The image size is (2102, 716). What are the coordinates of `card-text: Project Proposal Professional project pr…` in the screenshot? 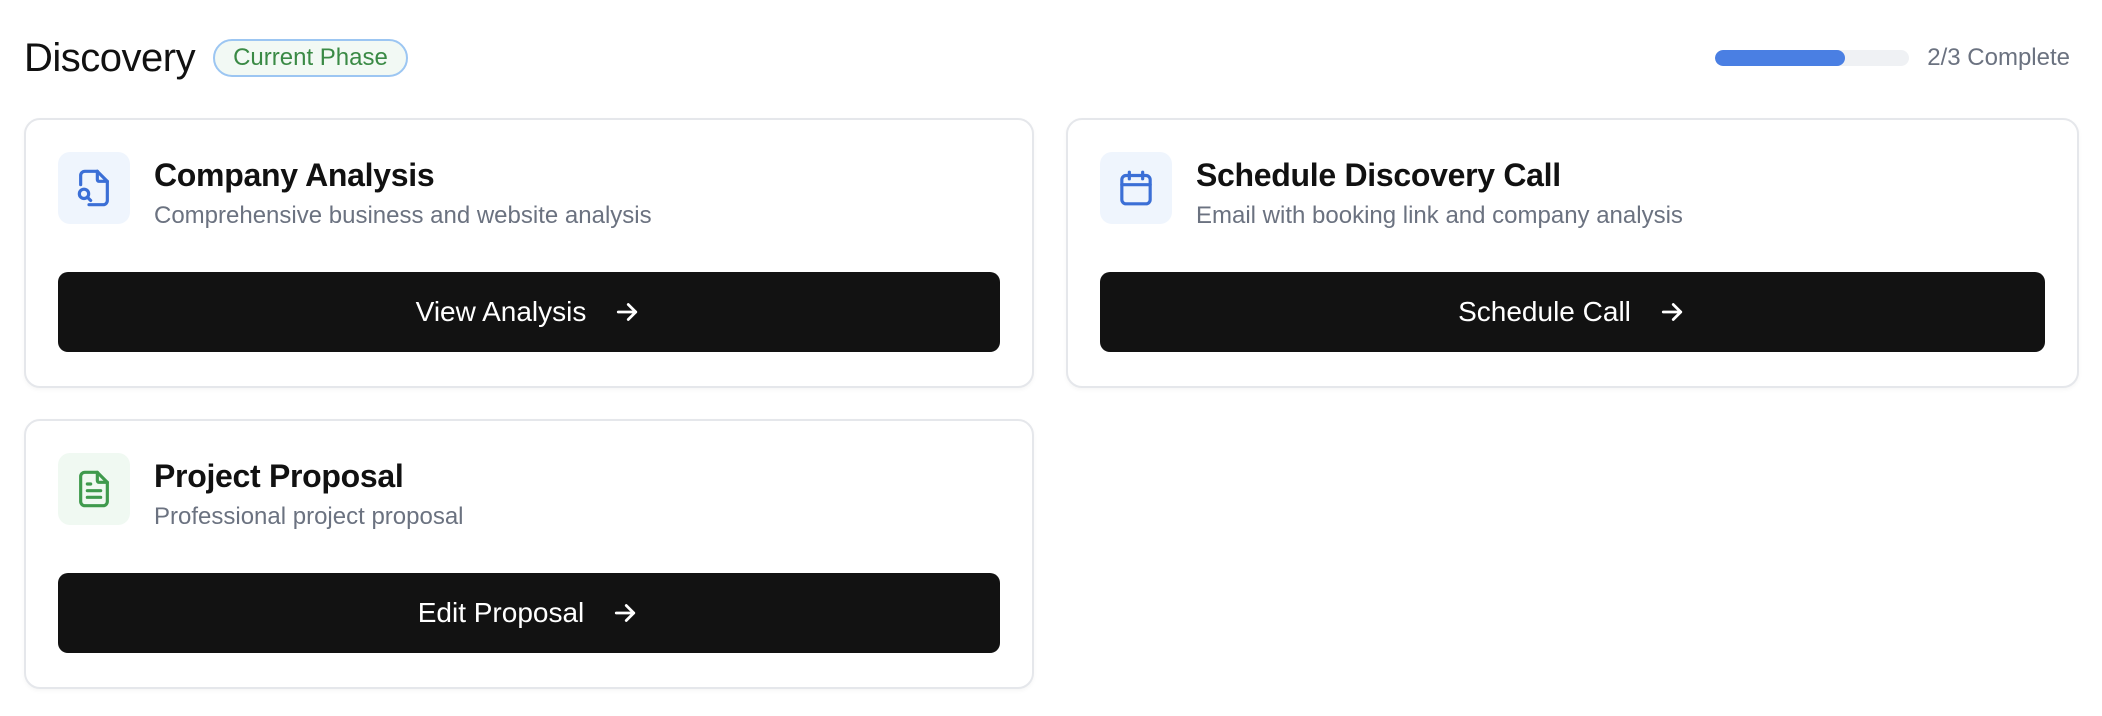 It's located at (309, 492).